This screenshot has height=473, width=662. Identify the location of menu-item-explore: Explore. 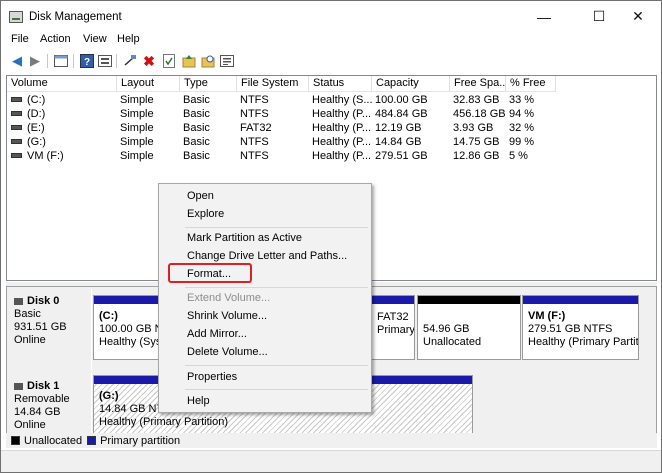
(205, 214).